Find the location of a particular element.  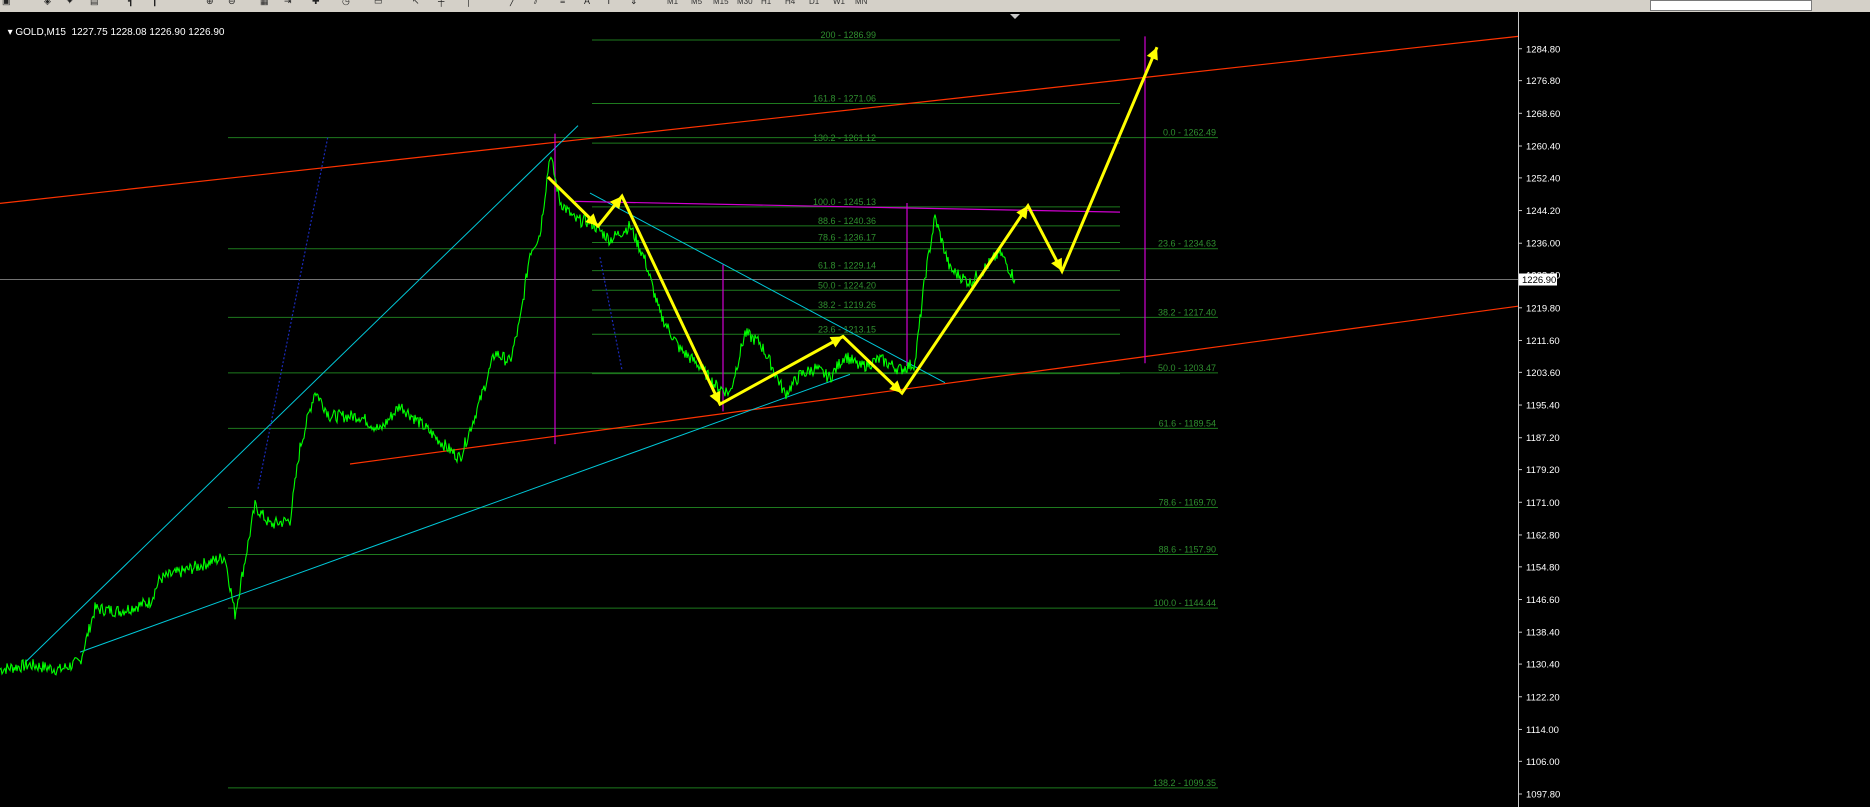

tf-m30: M30 is located at coordinates (745, 4).